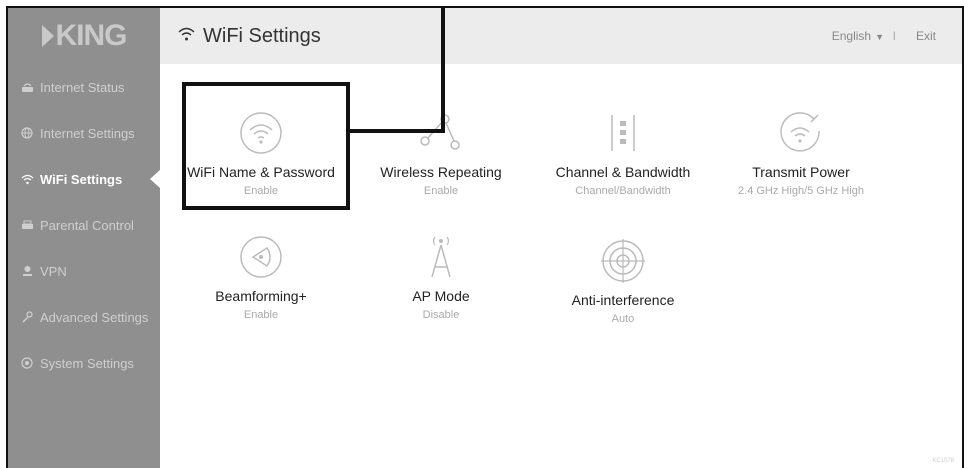 This screenshot has width=970, height=468. I want to click on tile-anti-interference: Anti-interference Auto, so click(623, 280).